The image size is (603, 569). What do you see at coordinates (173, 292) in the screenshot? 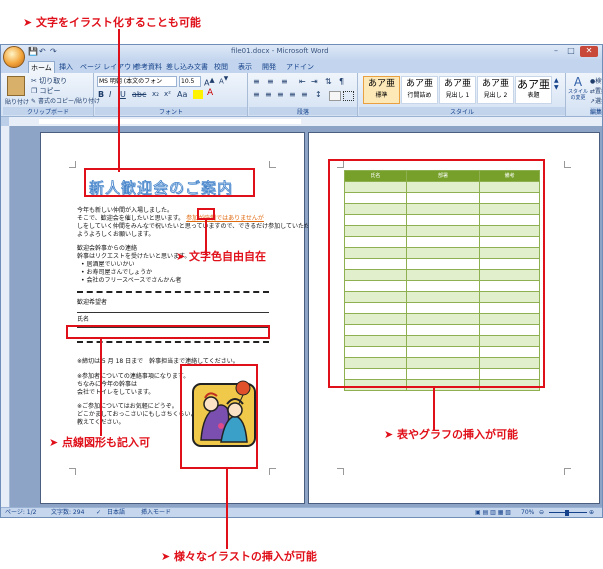
I see `dotted-line` at bounding box center [173, 292].